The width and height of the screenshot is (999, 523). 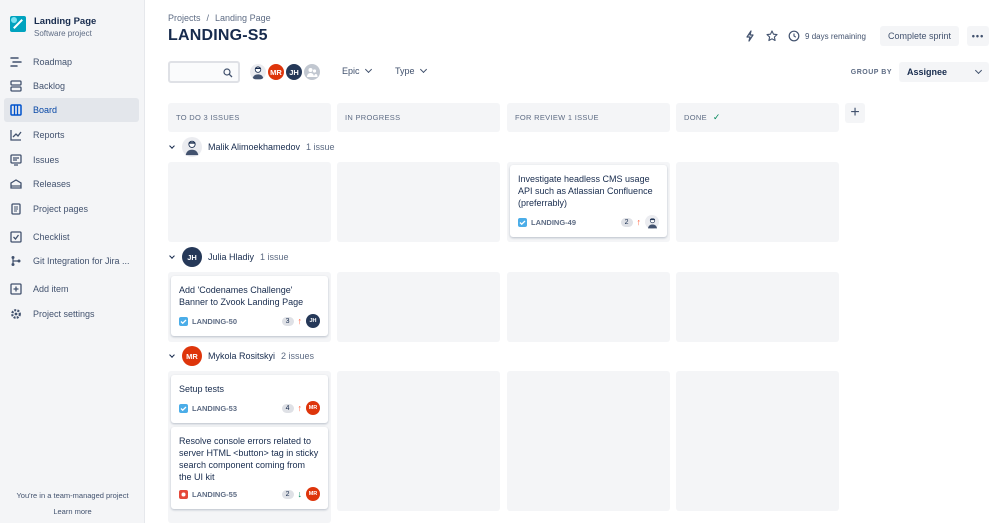 I want to click on complete-sprint-button: Complete sprint, so click(x=919, y=36).